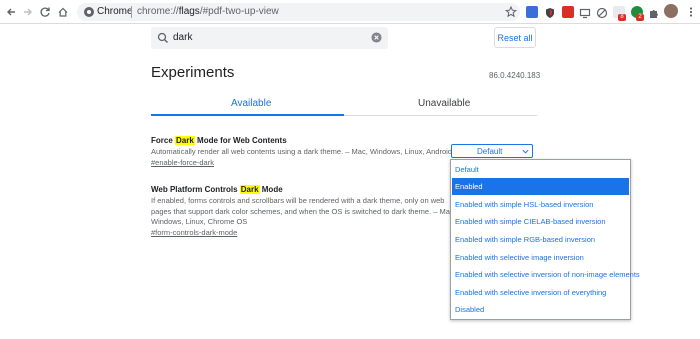 This screenshot has width=700, height=339. What do you see at coordinates (89, 12) in the screenshot?
I see `chrome-site-icon` at bounding box center [89, 12].